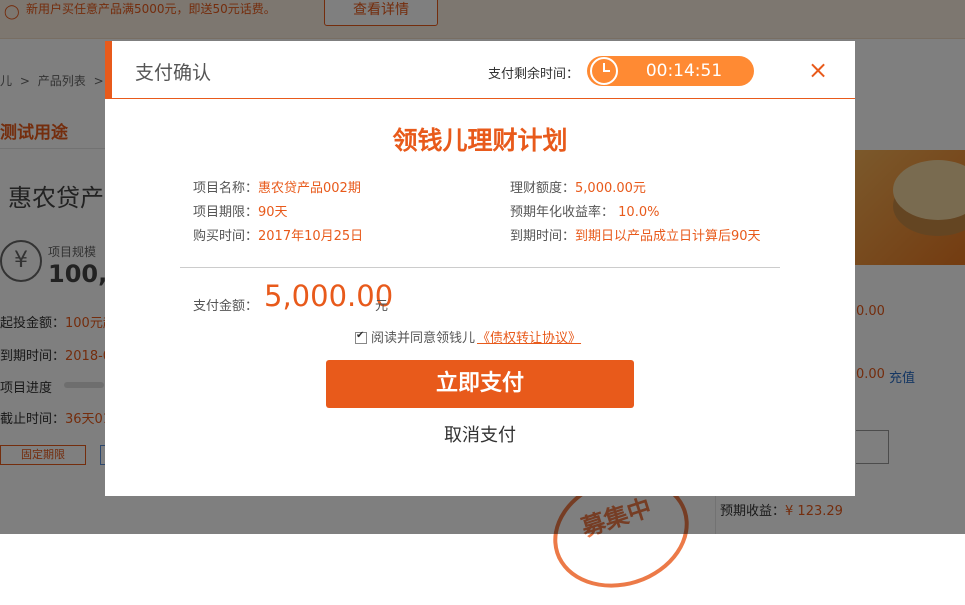 Image resolution: width=965 pixels, height=605 pixels. Describe the element at coordinates (578, 188) in the screenshot. I see `amount-field: 理财额度：5,000.00元` at that location.